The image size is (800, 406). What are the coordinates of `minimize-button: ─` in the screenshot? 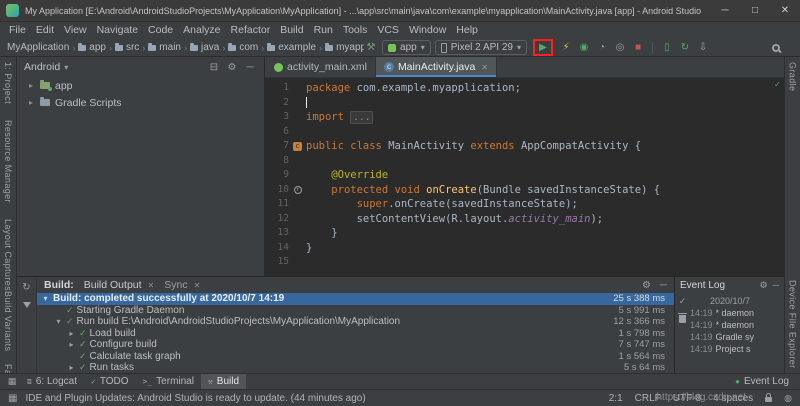 It's located at (725, 11).